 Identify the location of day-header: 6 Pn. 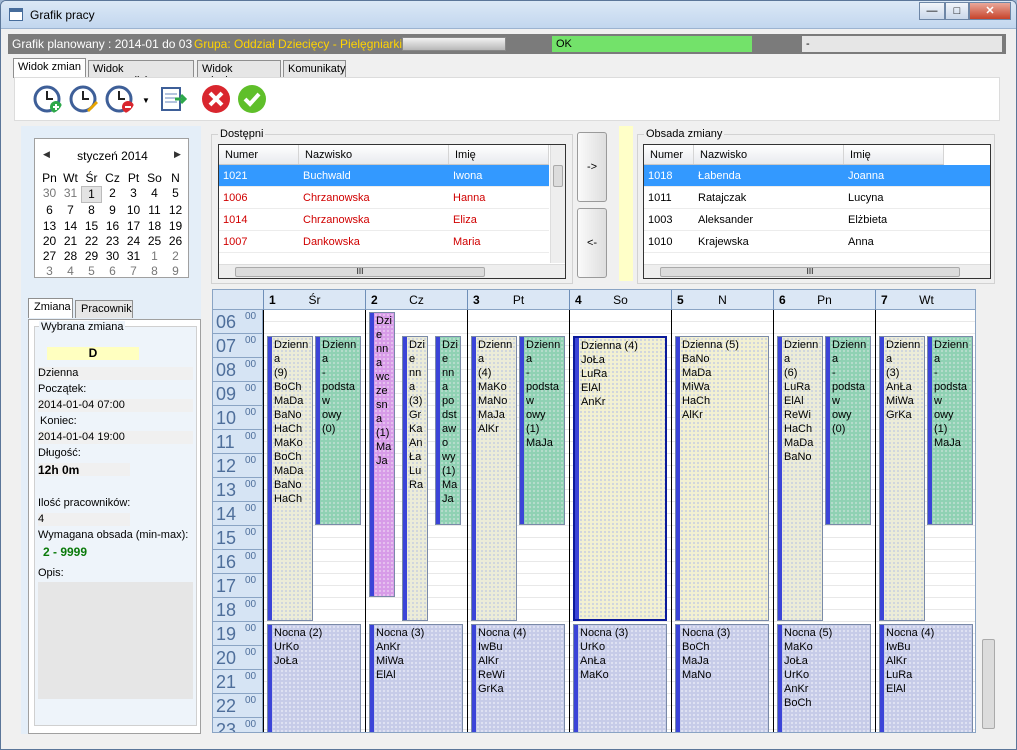
(824, 300).